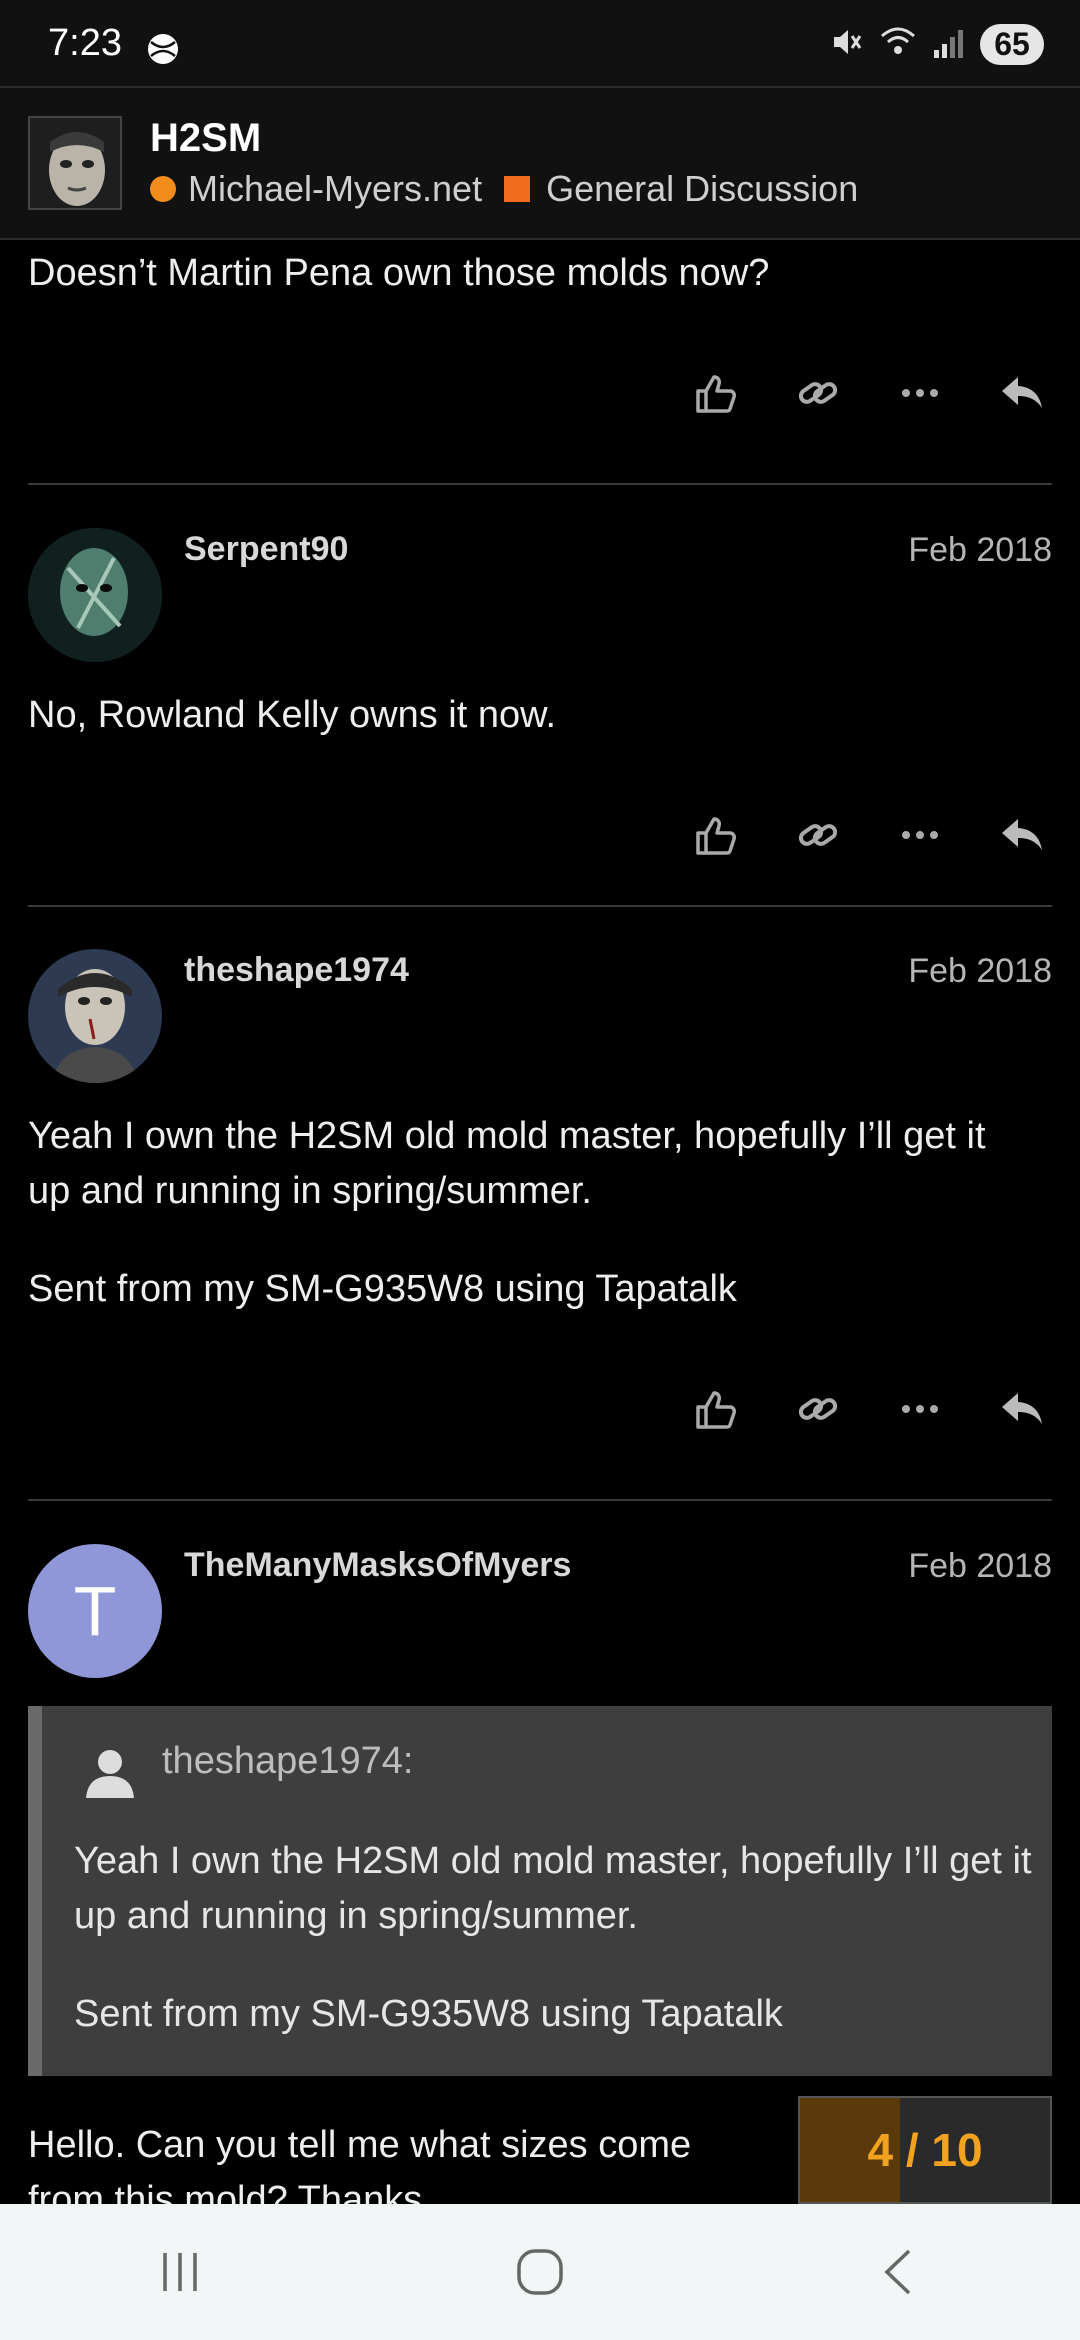 The height and width of the screenshot is (2340, 1080). Describe the element at coordinates (382, 1289) in the screenshot. I see `post-signature: Sent from my SM-G935W8 using Tapatalk` at that location.